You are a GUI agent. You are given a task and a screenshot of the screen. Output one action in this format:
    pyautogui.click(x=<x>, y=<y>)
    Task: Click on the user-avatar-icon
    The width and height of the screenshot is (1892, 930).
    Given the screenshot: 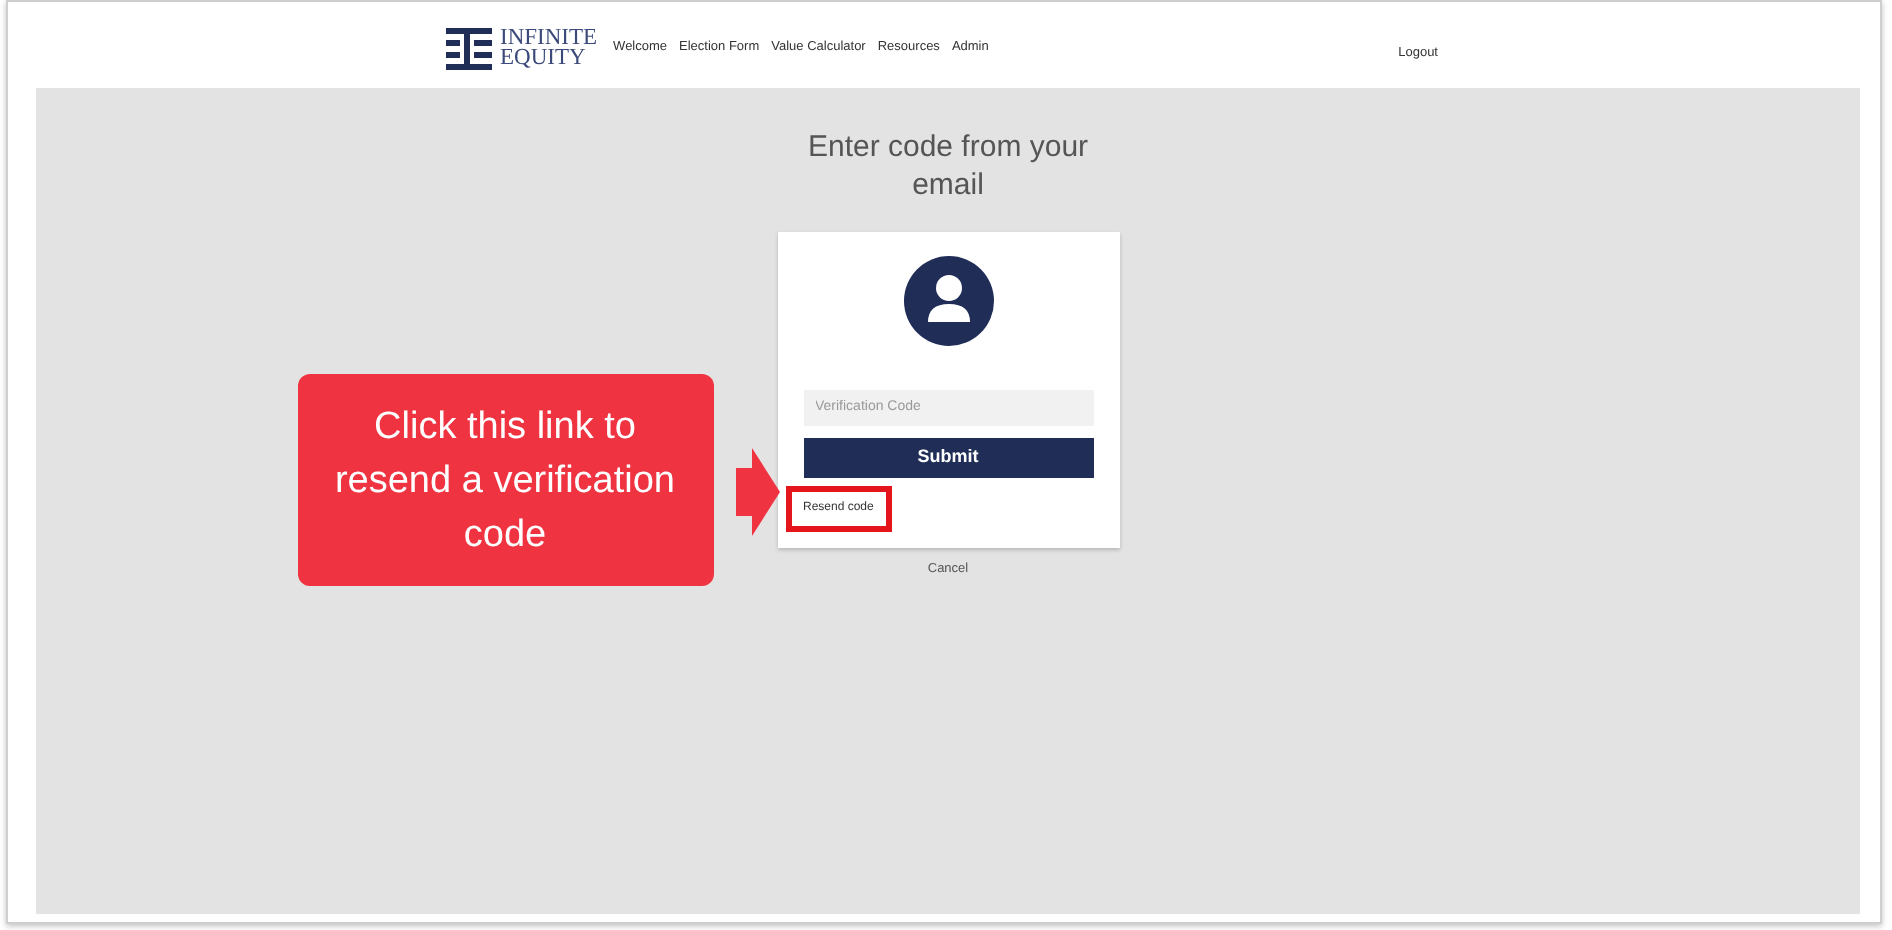 What is the action you would take?
    pyautogui.click(x=948, y=301)
    